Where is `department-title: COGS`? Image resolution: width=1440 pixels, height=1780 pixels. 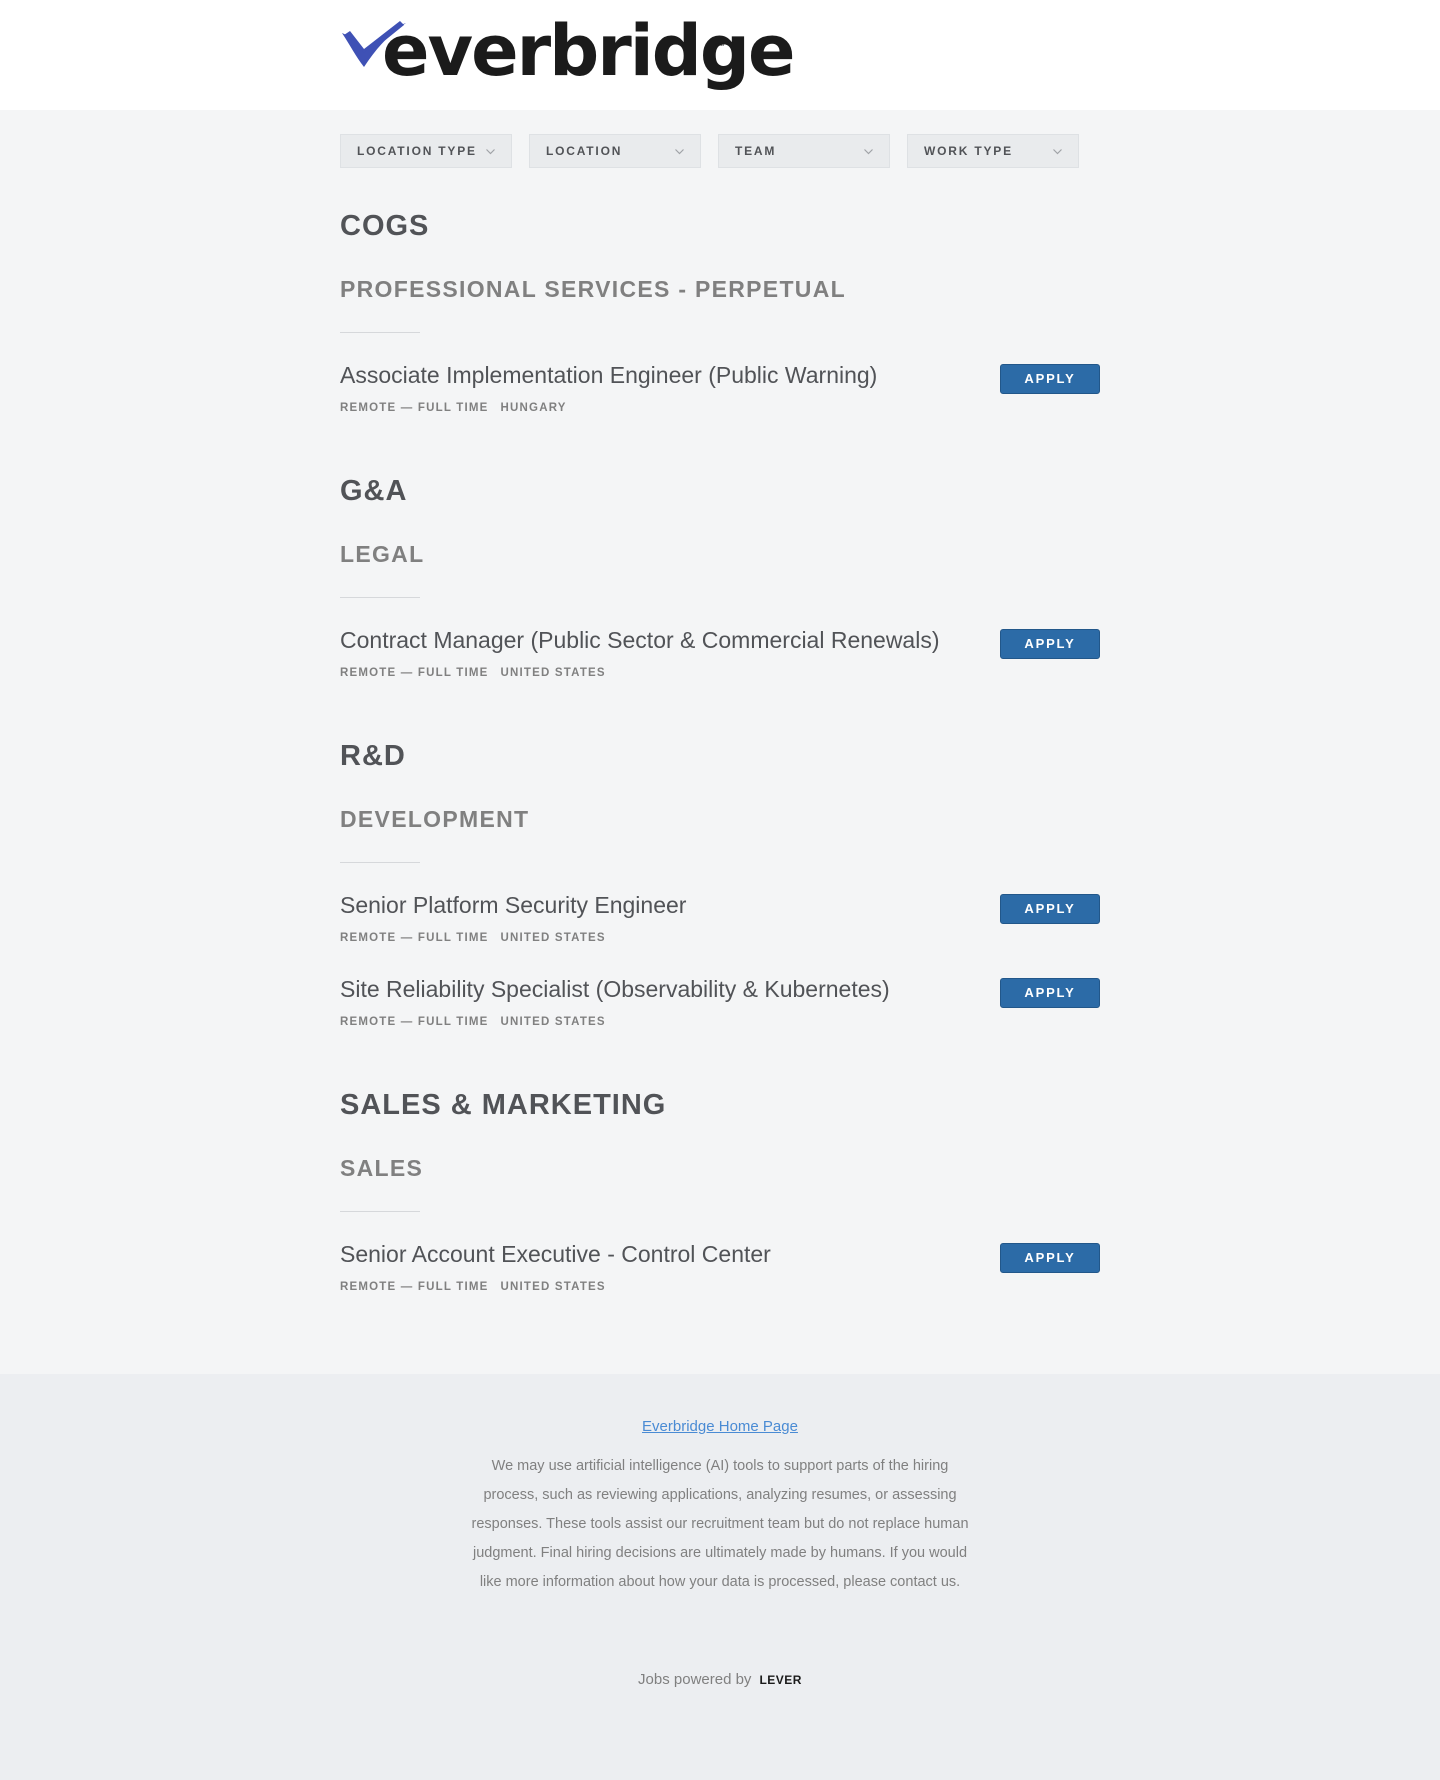 department-title: COGS is located at coordinates (385, 226).